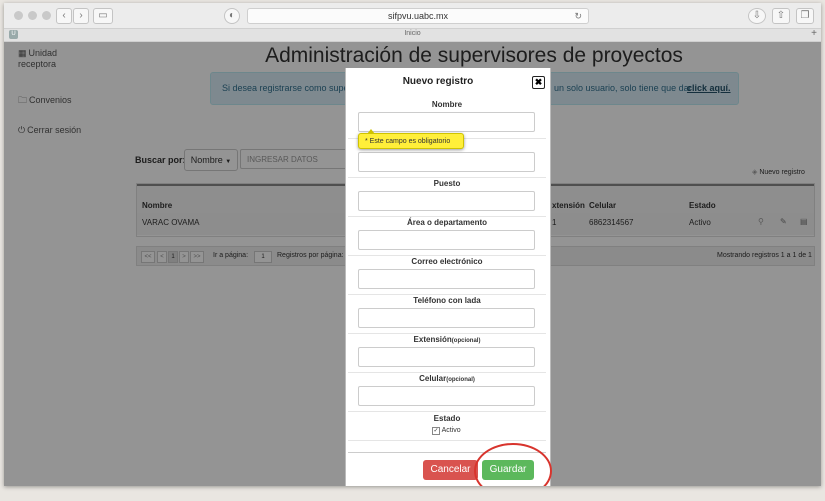 The height and width of the screenshot is (501, 825). I want to click on back-icon: ‹, so click(64, 16).